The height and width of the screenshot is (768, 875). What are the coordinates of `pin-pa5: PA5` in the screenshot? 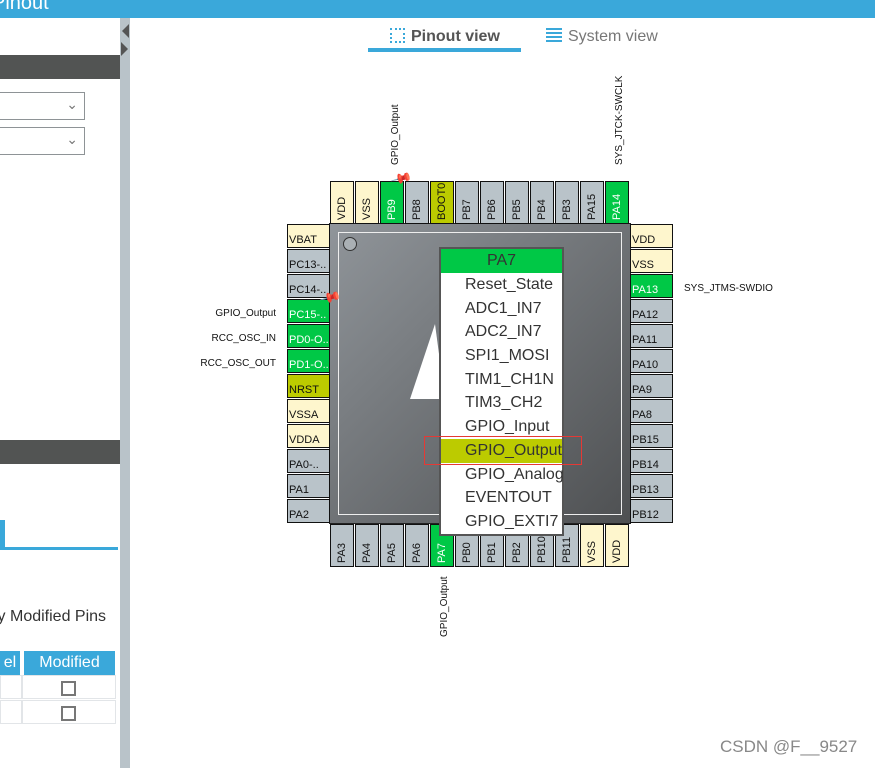 It's located at (392, 545).